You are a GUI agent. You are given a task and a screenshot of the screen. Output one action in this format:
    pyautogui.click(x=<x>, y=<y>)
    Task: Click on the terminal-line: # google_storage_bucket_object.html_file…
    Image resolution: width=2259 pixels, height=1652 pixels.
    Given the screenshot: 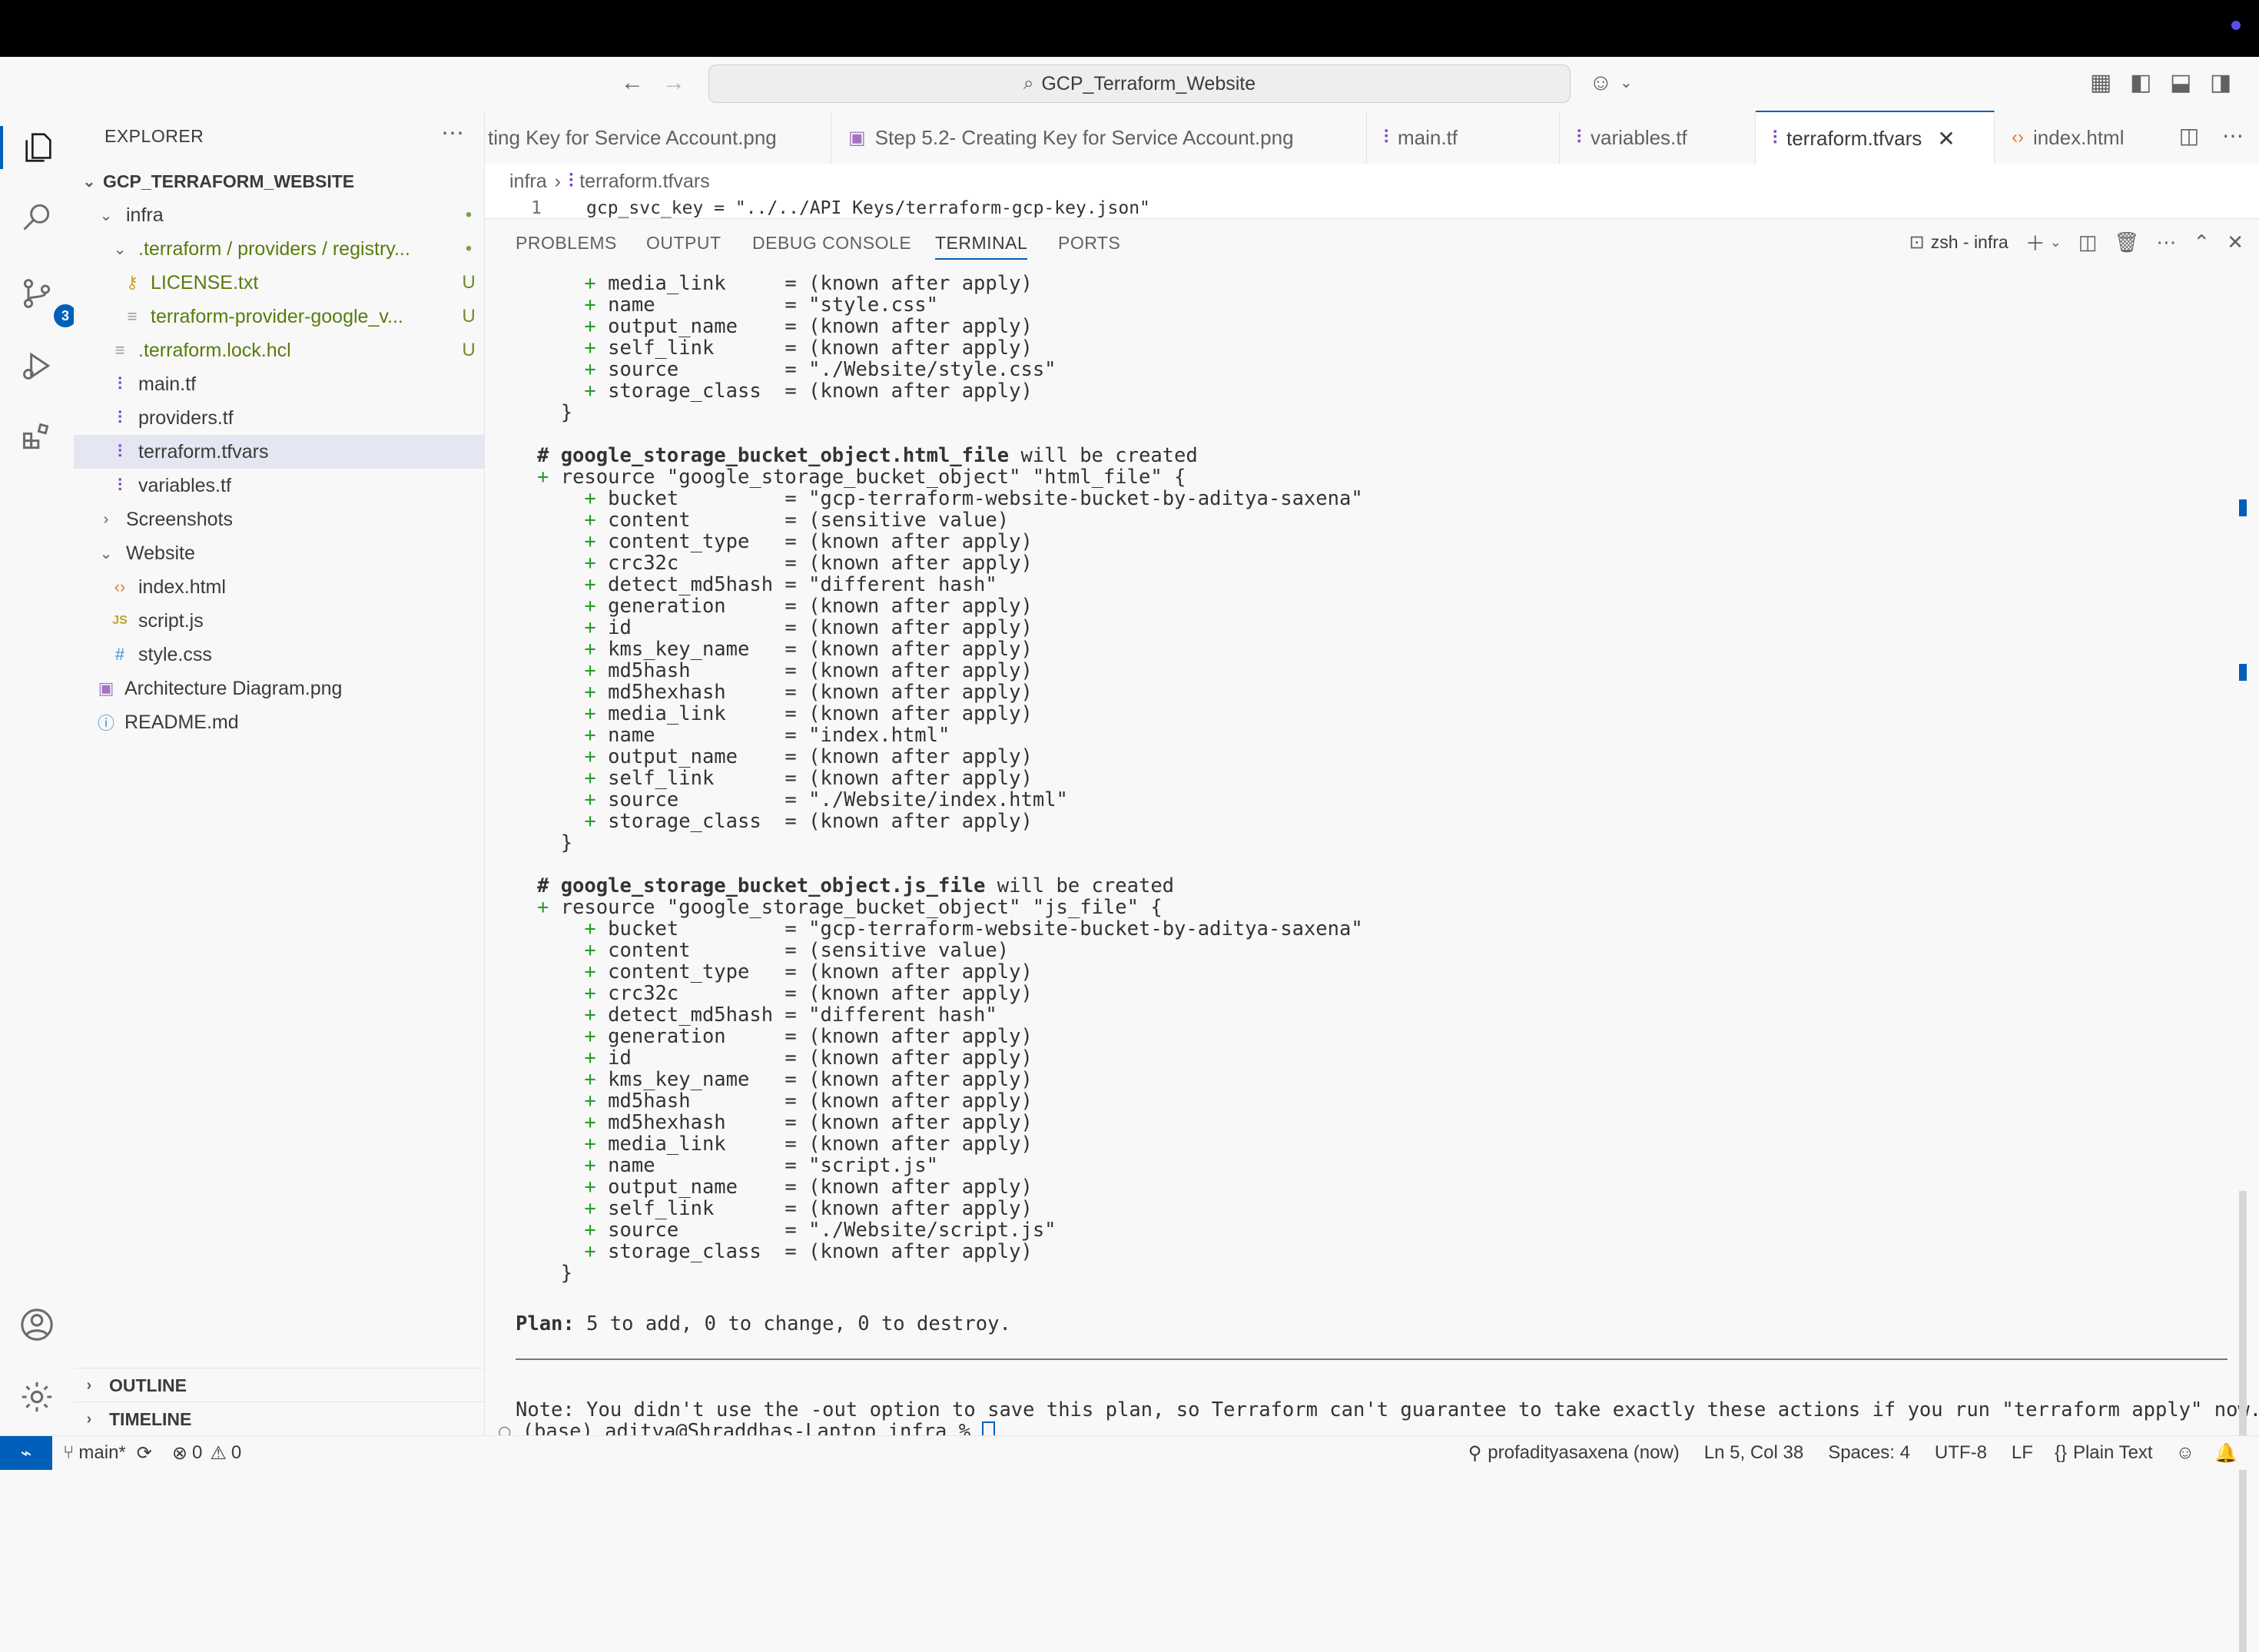 What is the action you would take?
    pyautogui.click(x=867, y=455)
    